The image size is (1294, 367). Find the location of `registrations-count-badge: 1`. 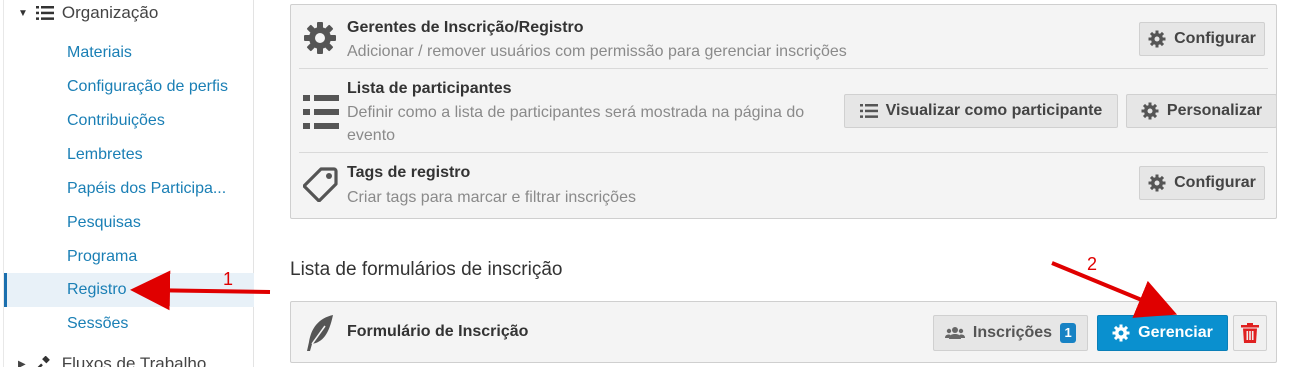

registrations-count-badge: 1 is located at coordinates (1068, 333).